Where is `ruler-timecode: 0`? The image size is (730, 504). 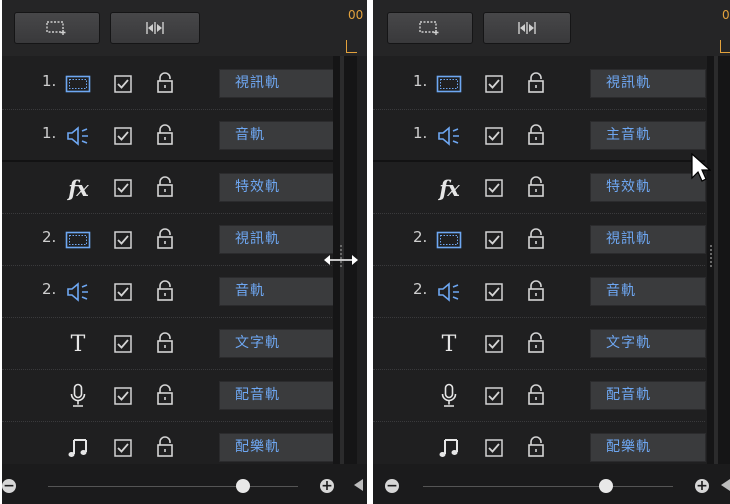 ruler-timecode: 0 is located at coordinates (726, 15).